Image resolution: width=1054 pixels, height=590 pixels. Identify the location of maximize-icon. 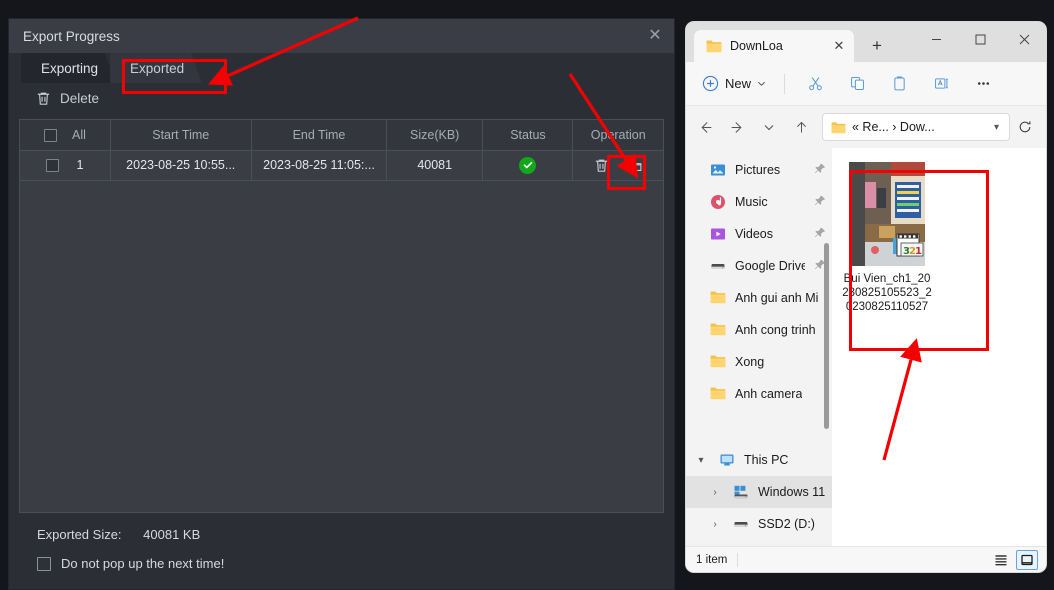
(980, 39).